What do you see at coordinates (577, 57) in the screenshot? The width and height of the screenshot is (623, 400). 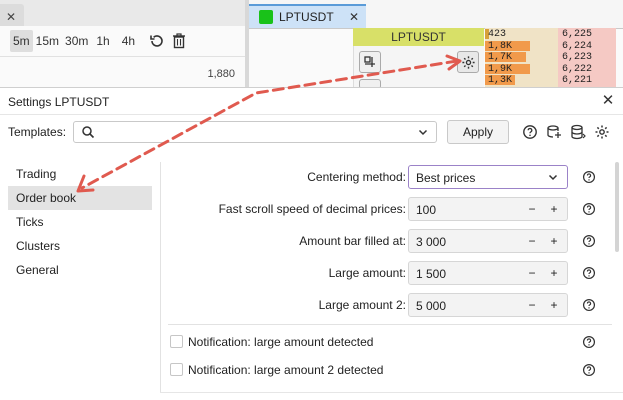 I see `price-level: 6,223` at bounding box center [577, 57].